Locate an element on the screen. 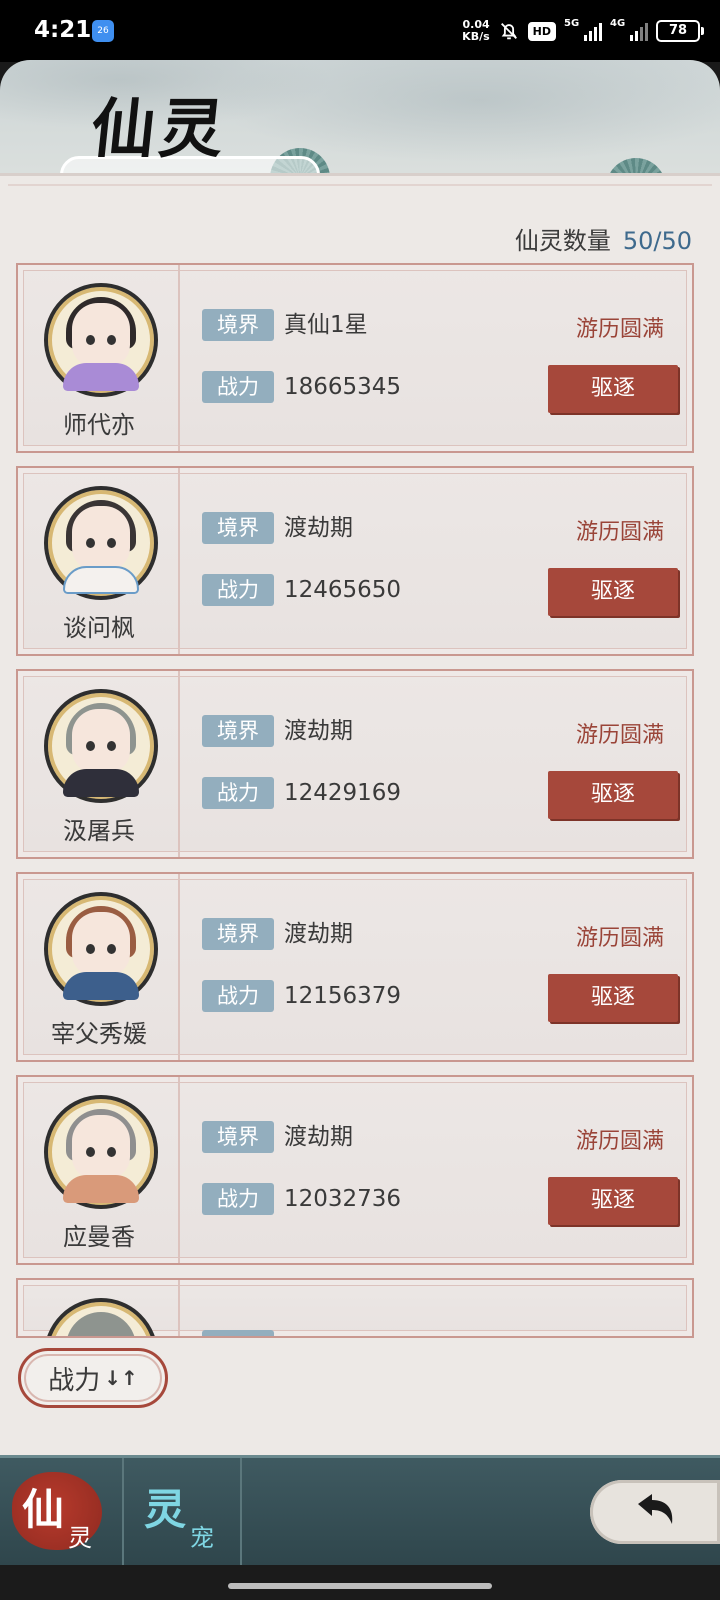 The width and height of the screenshot is (720, 1600). spirit-name: 应曼香 is located at coordinates (99, 1237).